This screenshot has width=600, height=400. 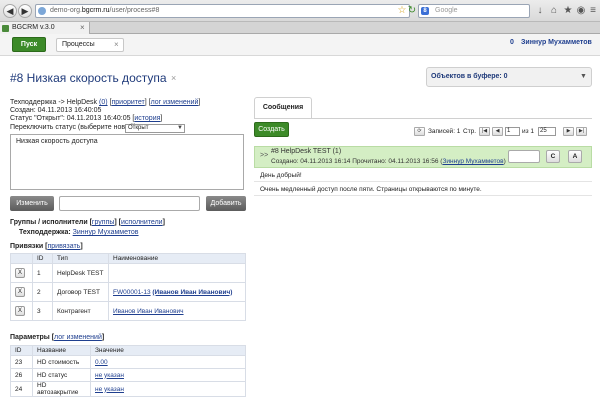 I want to click on create-message-button: Создать, so click(x=271, y=129).